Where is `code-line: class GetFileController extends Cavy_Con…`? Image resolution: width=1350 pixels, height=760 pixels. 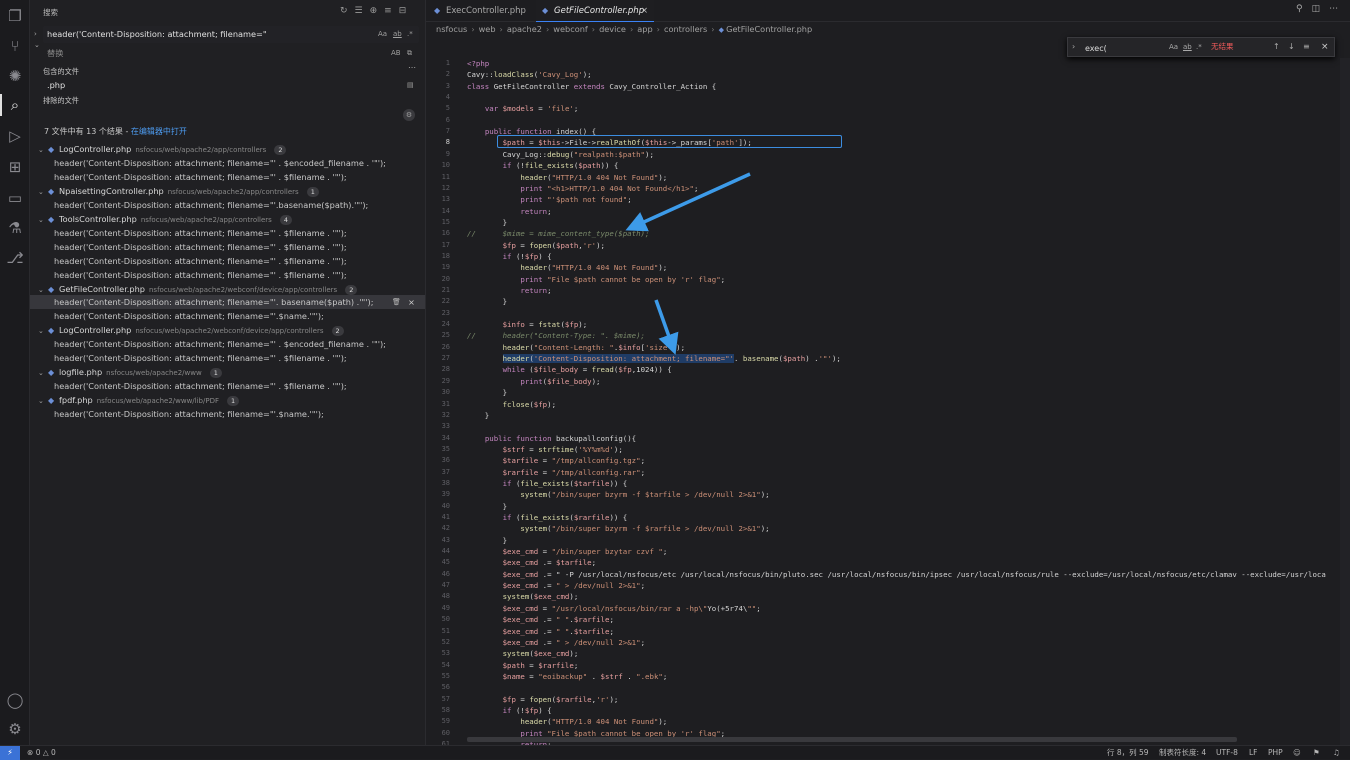
code-line: class GetFileController extends Cavy_Con… is located at coordinates (591, 86).